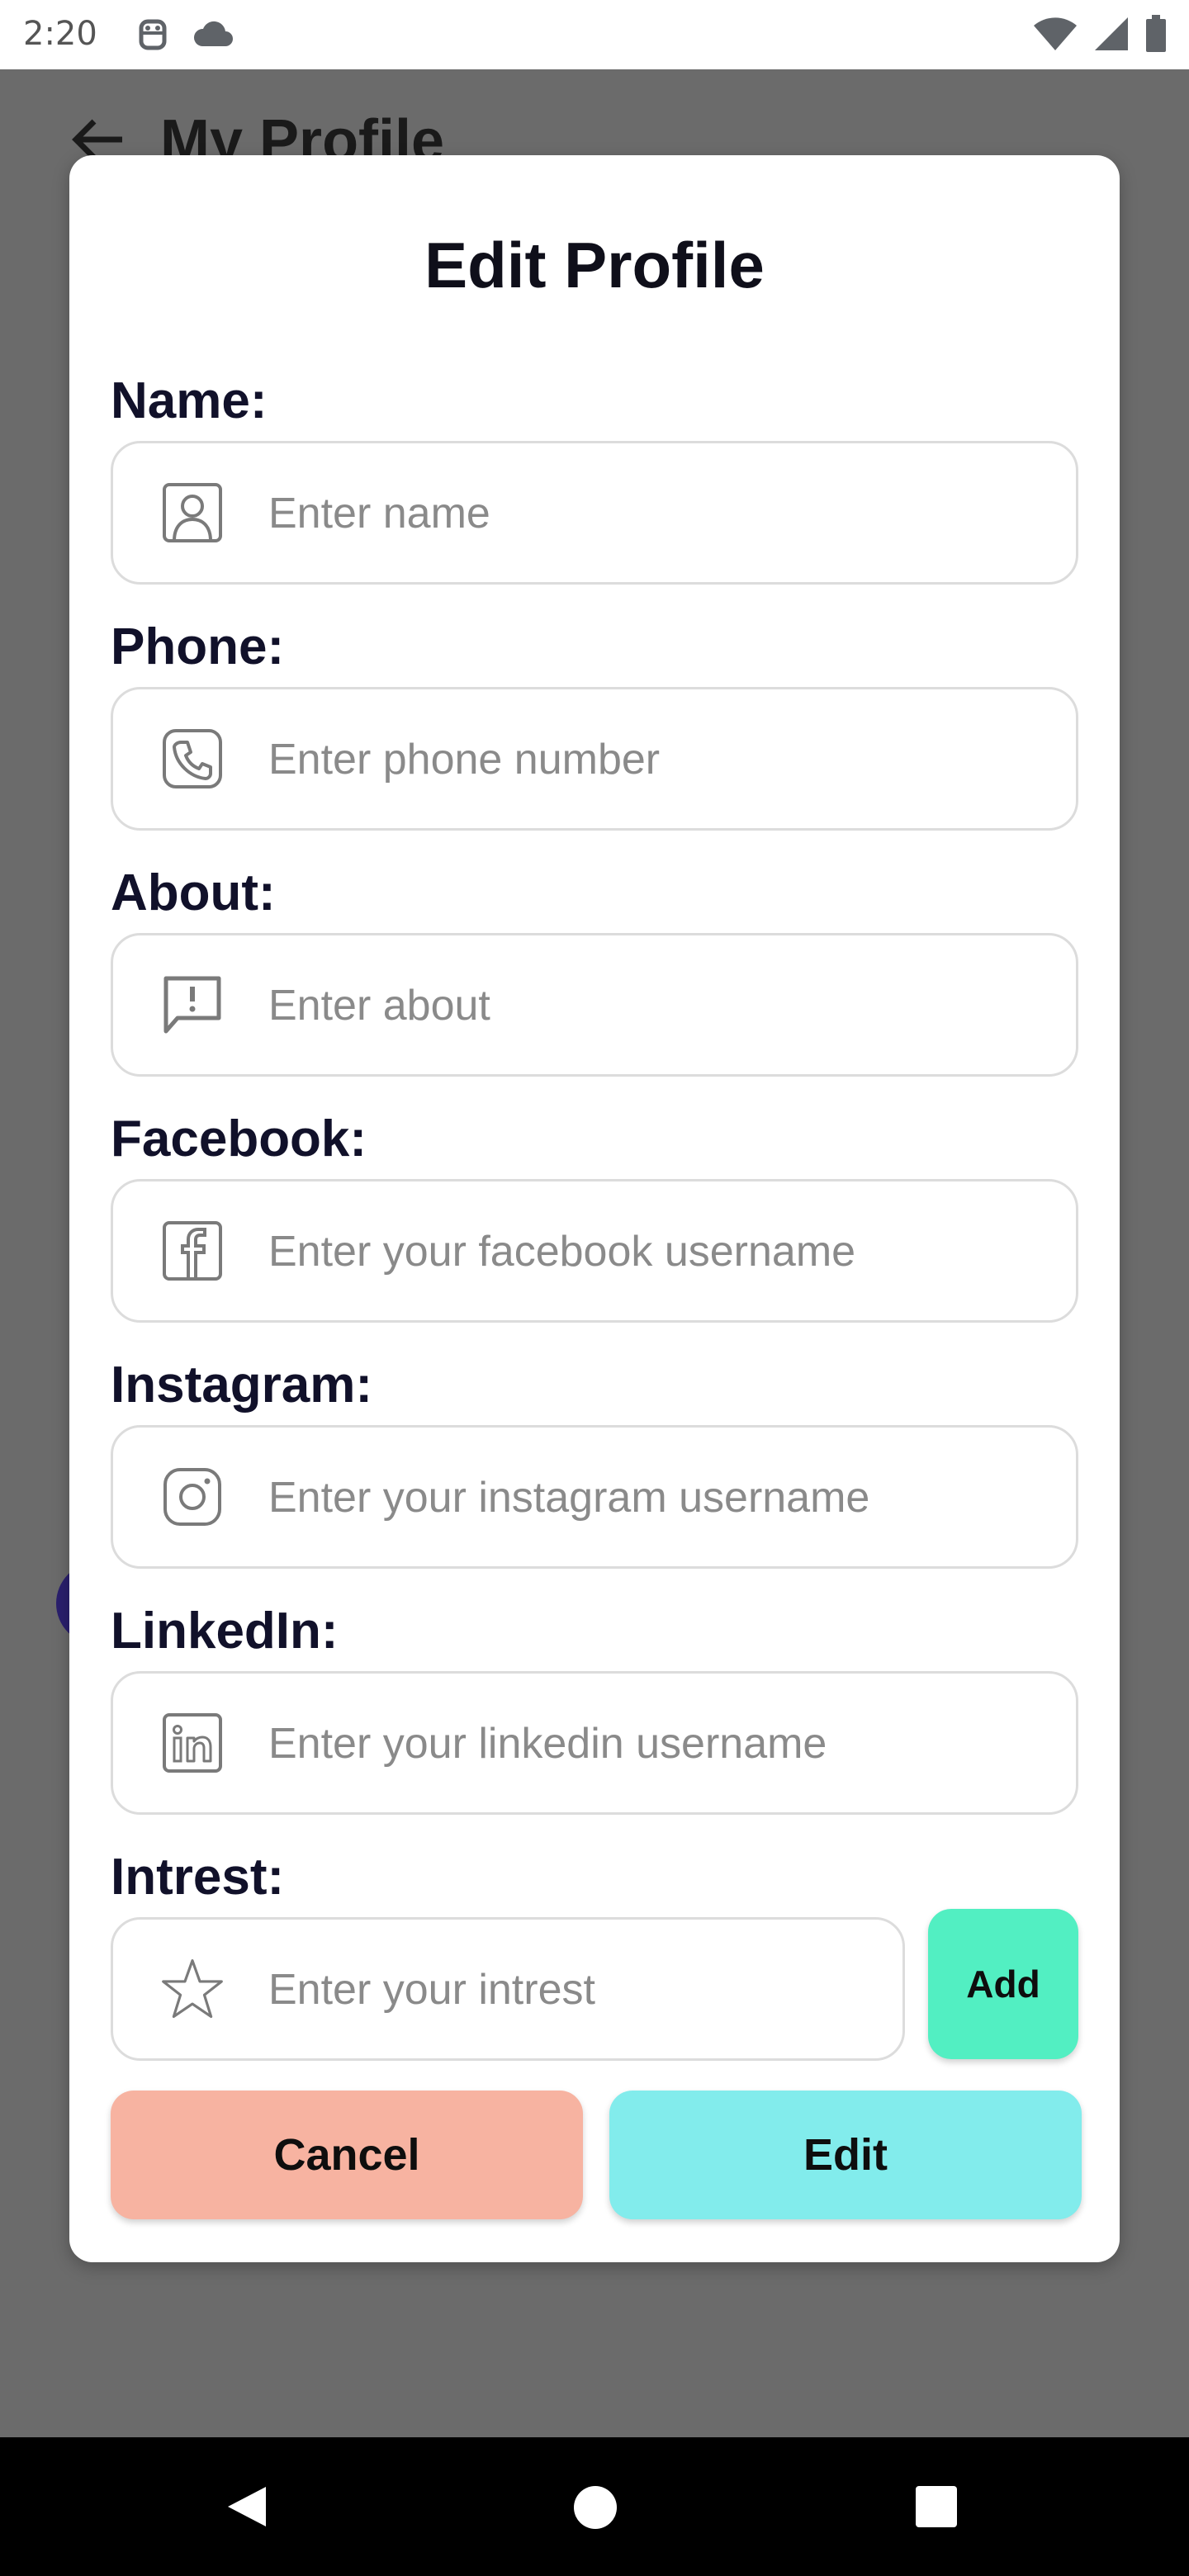 This screenshot has width=1189, height=2576. I want to click on star-icon, so click(192, 1989).